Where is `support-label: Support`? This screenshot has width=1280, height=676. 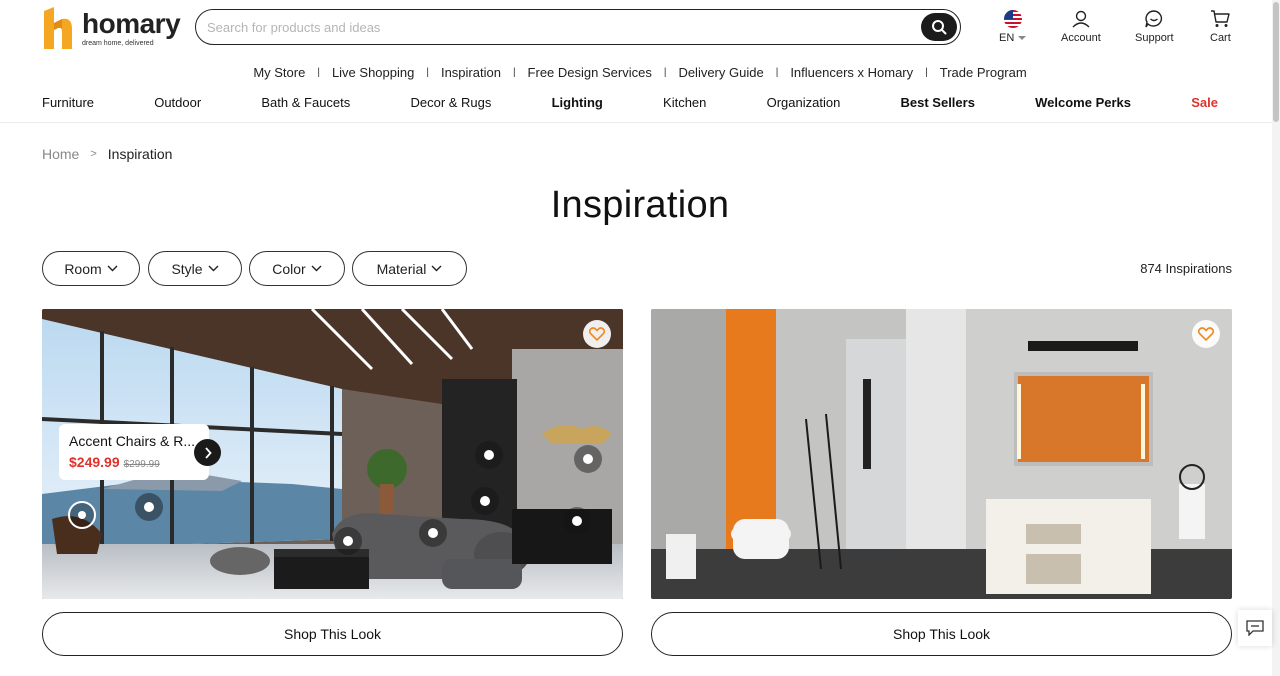 support-label: Support is located at coordinates (1154, 38).